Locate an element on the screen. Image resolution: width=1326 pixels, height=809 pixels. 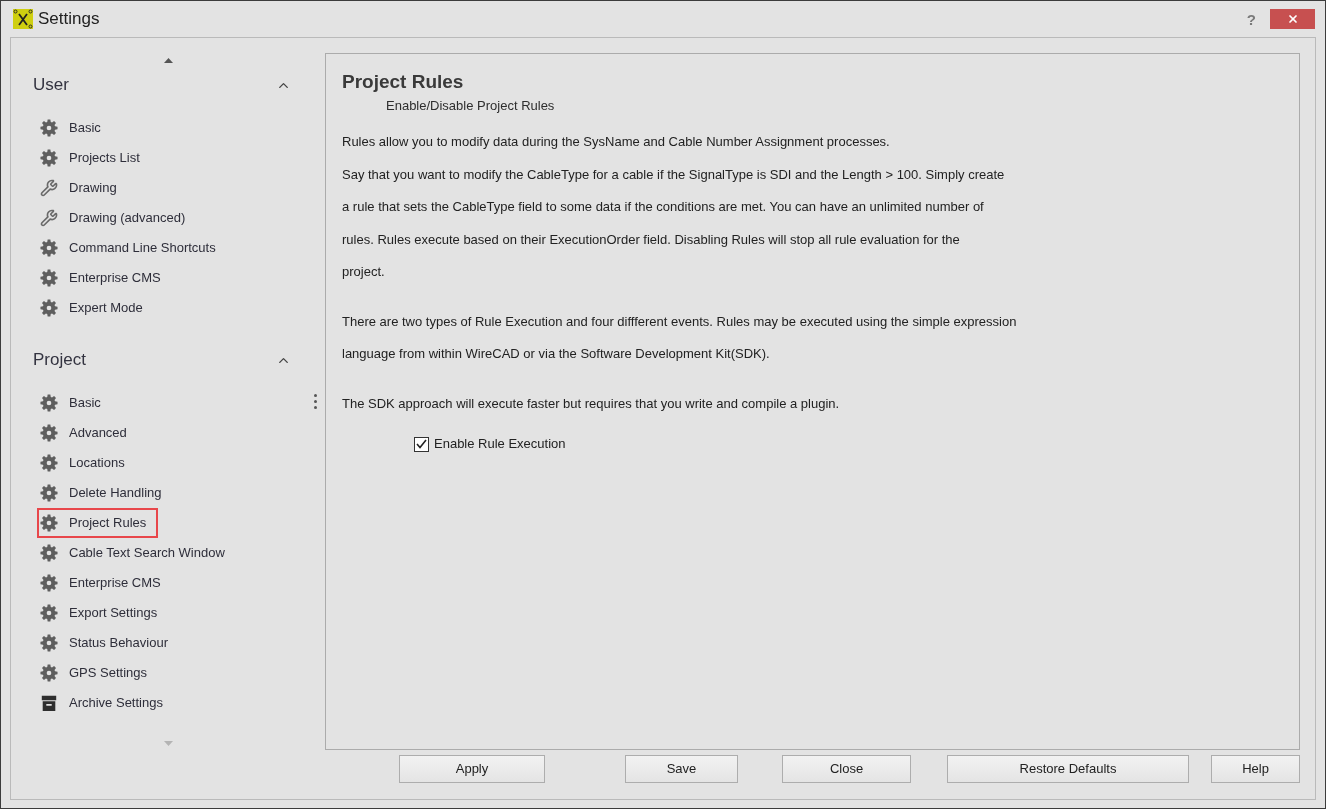
description-paragraph: There are two types of Rule Execution and four diffferent events. Rules may be executed using the simple expression language from within WireCAD or via the Software Development Kit(SDK). is located at coordinates (679, 337).